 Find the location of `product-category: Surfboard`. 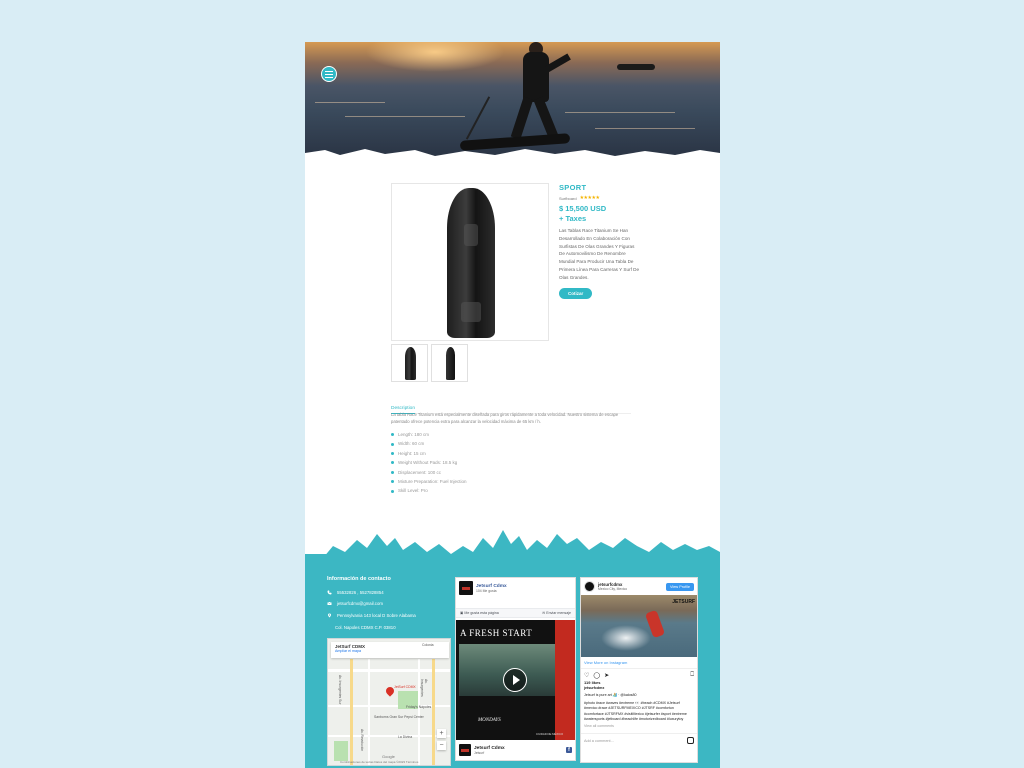

product-category: Surfboard is located at coordinates (568, 198).